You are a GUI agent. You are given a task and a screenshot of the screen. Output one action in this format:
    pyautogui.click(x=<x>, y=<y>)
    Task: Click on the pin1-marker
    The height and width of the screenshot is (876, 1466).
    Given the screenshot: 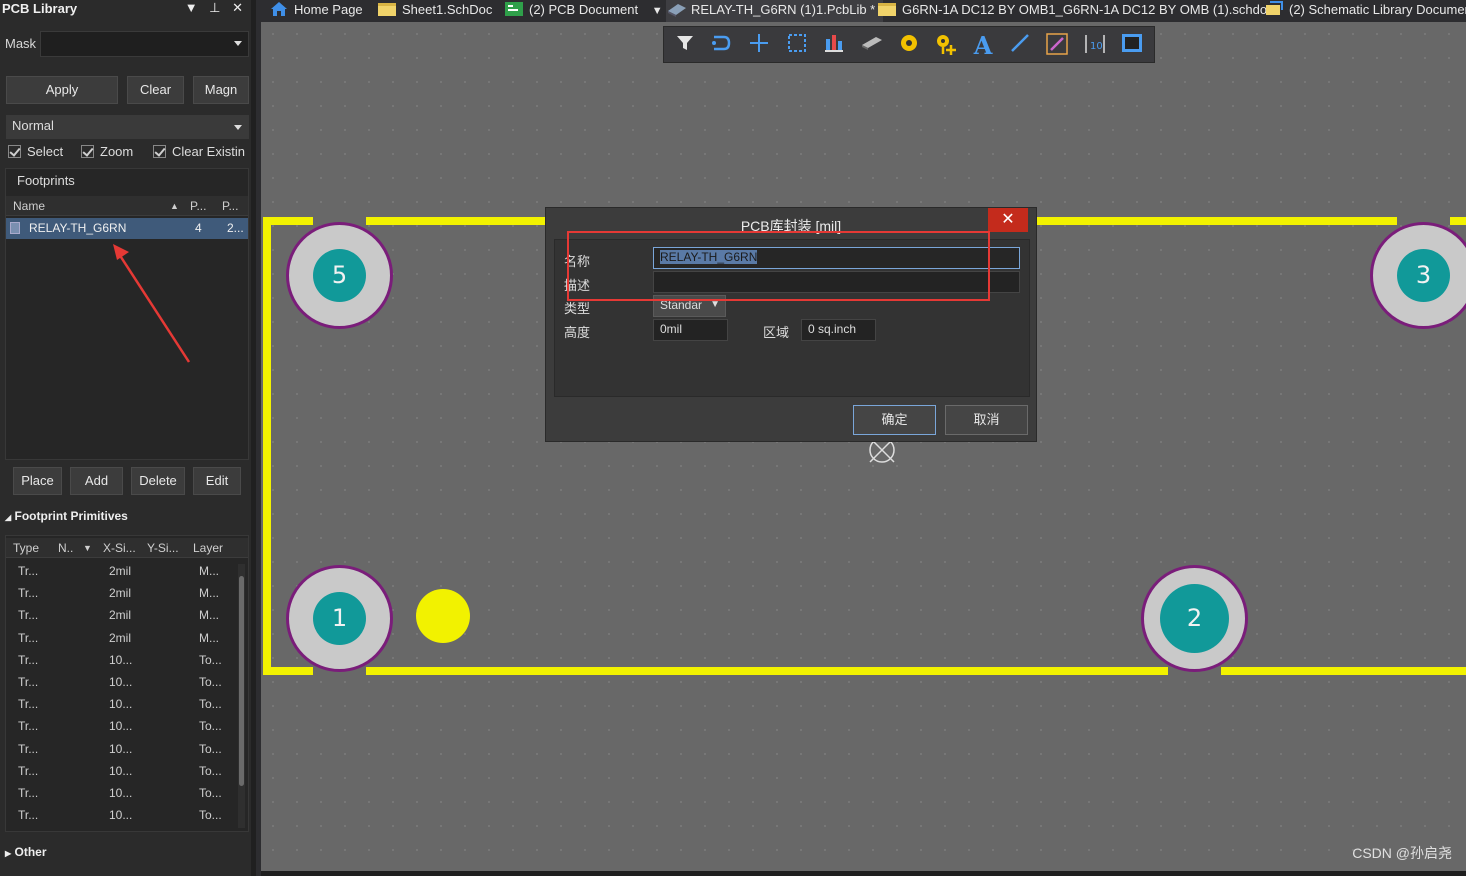 What is the action you would take?
    pyautogui.click(x=443, y=616)
    